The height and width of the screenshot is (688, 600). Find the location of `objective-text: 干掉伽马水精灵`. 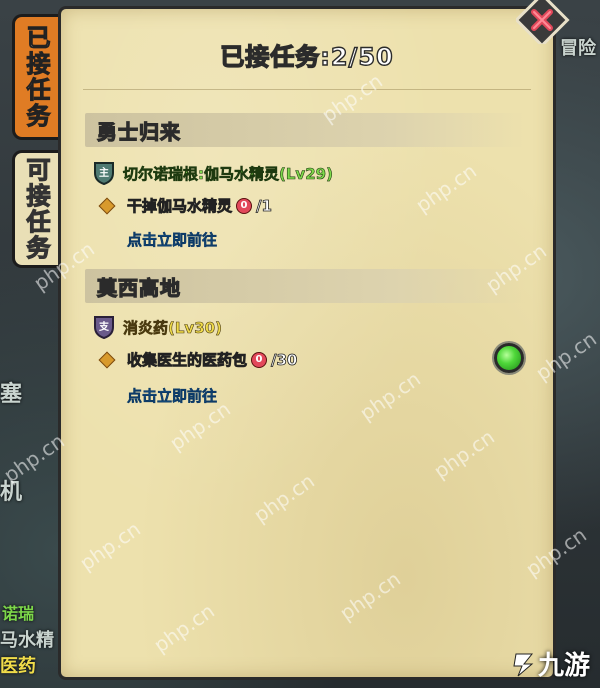

objective-text: 干掉伽马水精灵 is located at coordinates (180, 206).